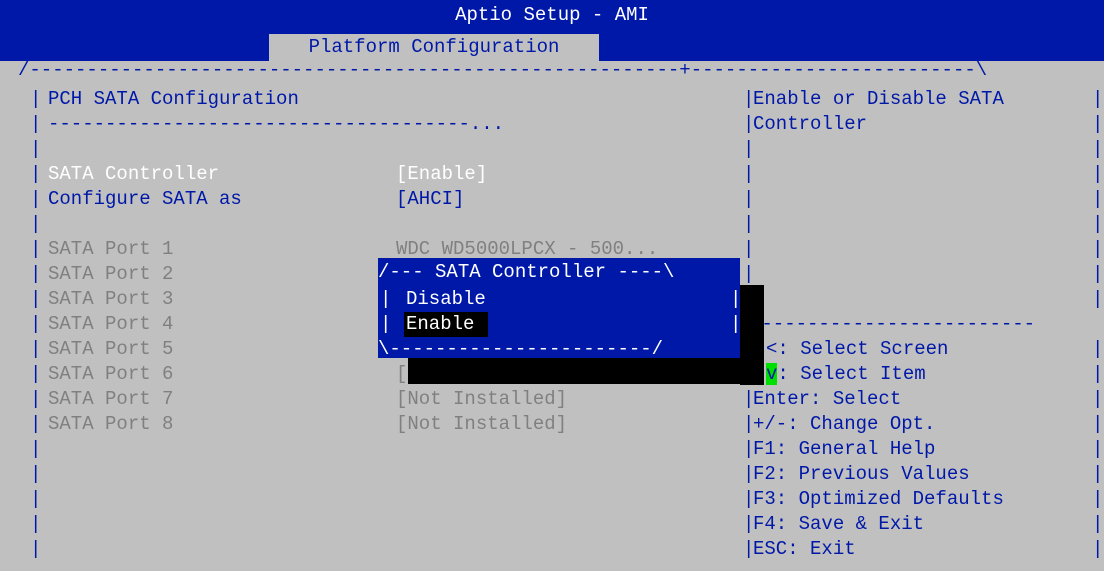 This screenshot has height=571, width=1104. Describe the element at coordinates (173, 99) in the screenshot. I see `section-title: PCH SATA Configuration` at that location.